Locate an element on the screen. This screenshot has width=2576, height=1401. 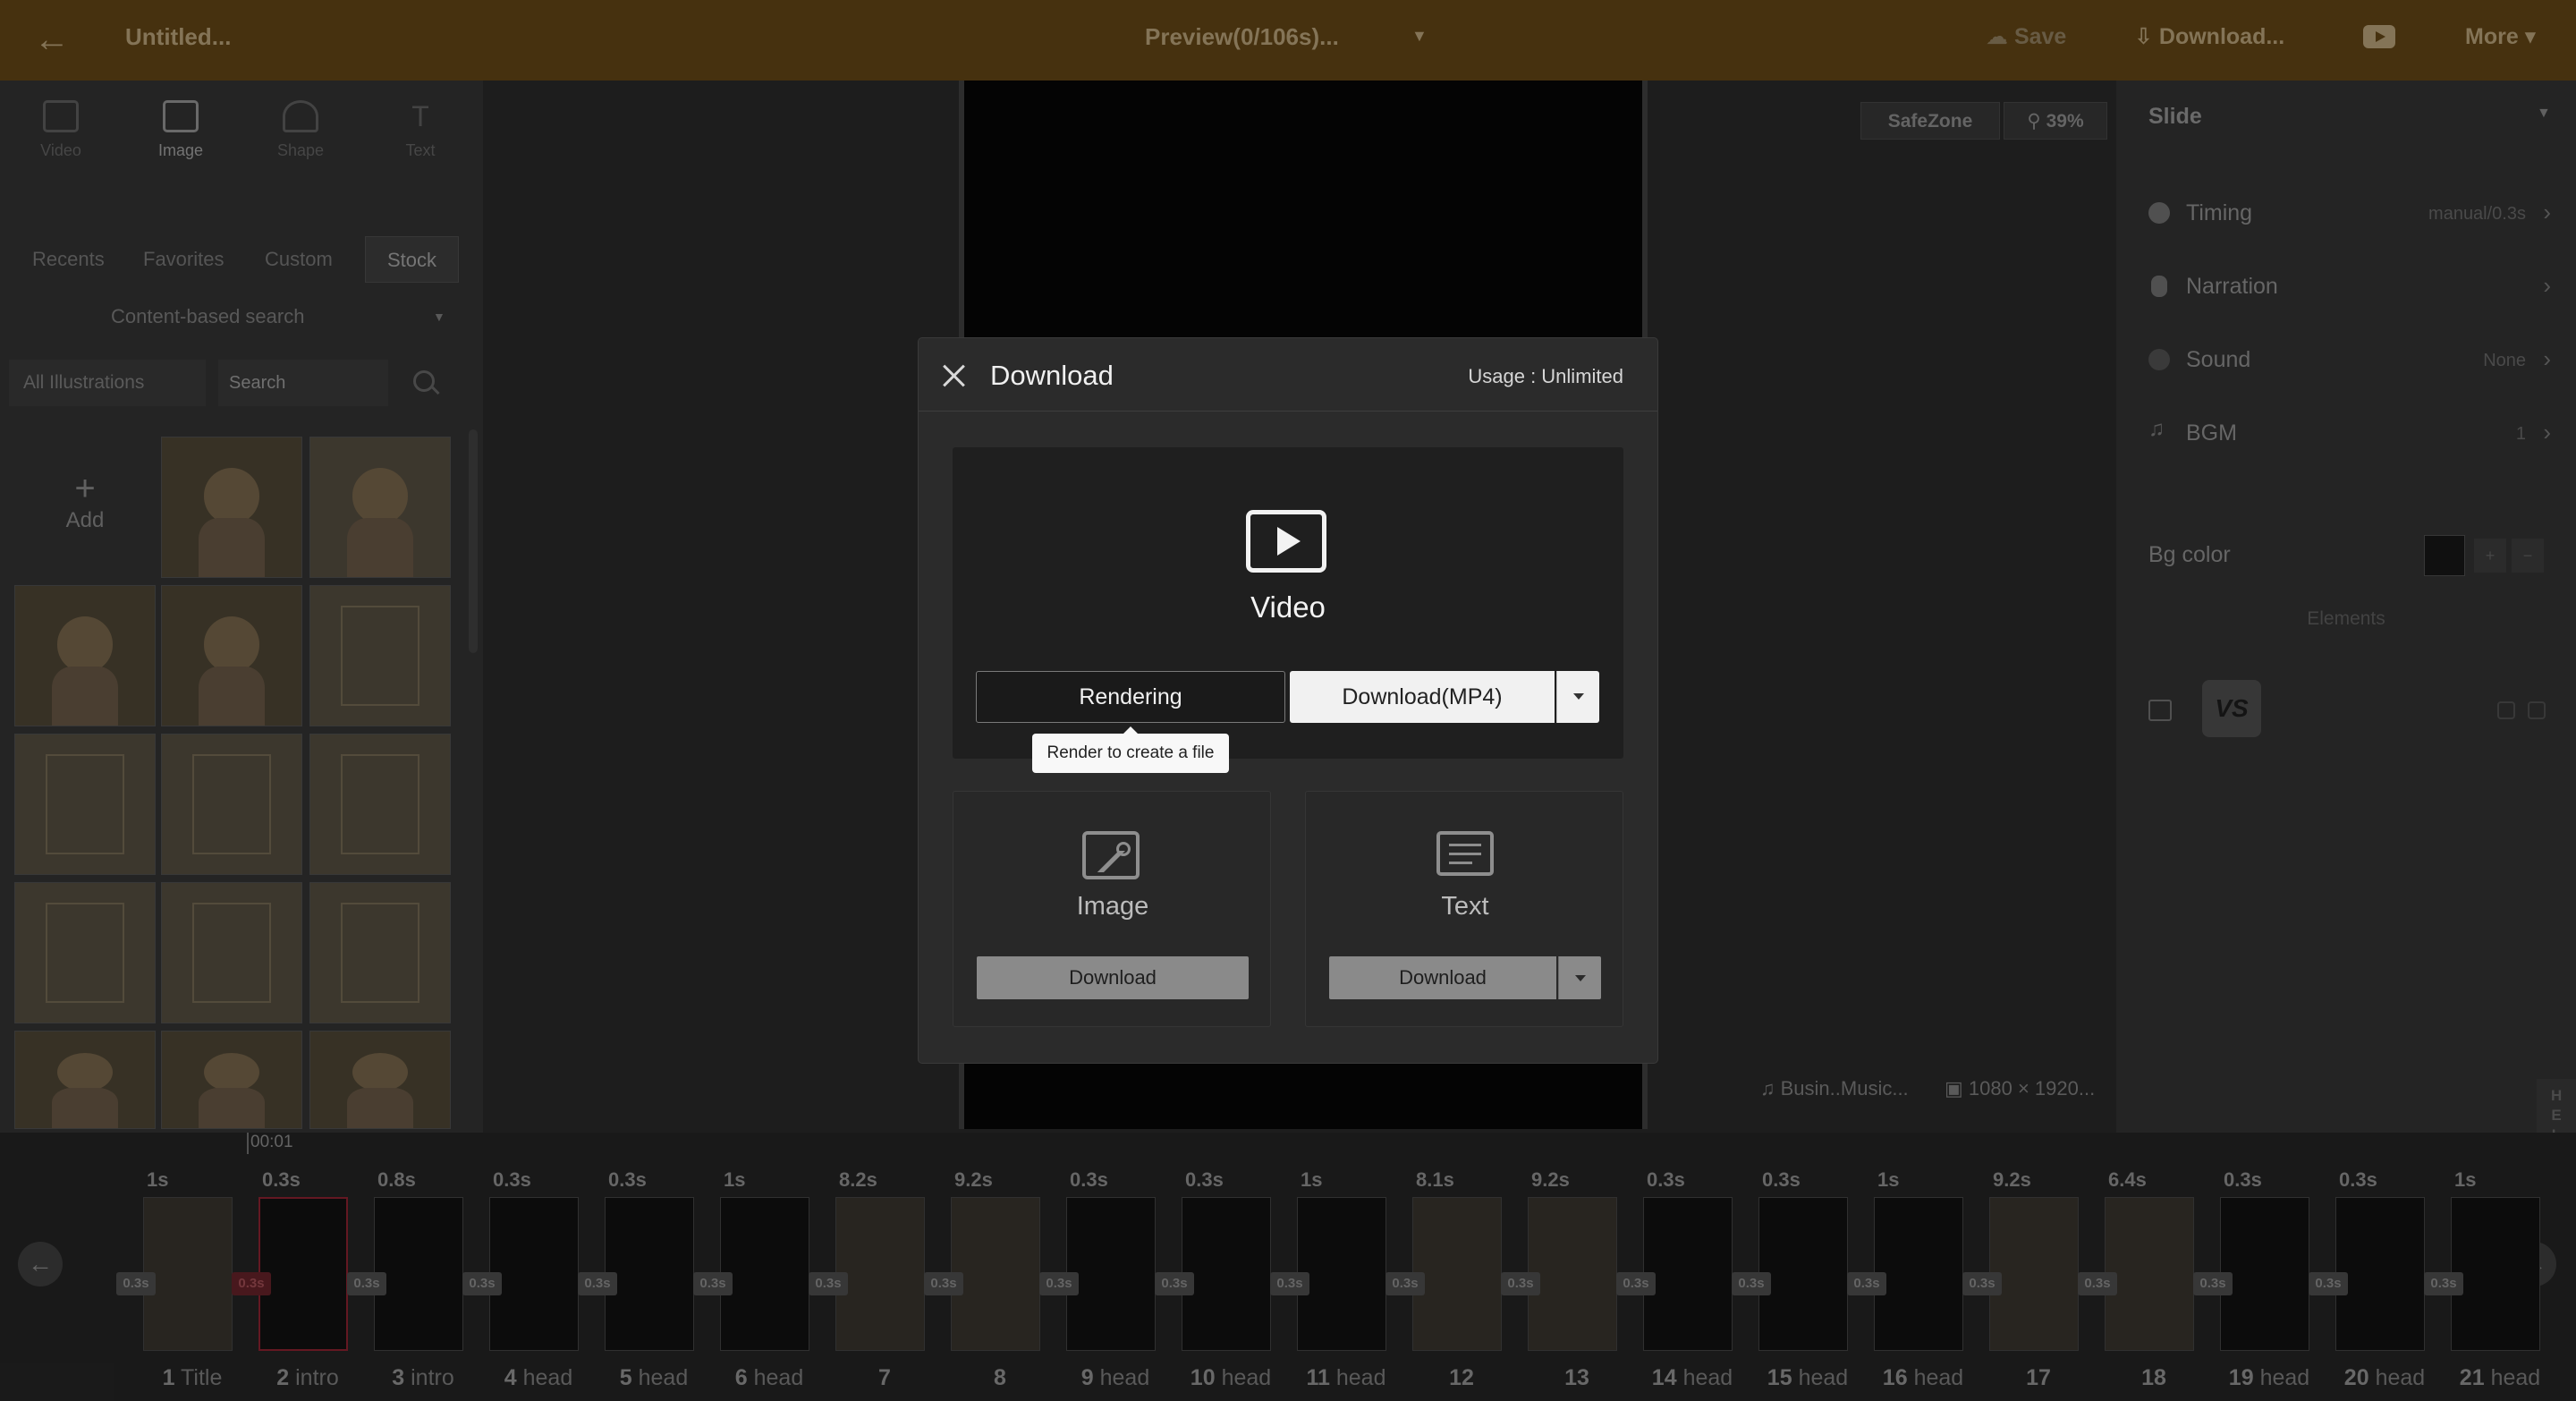
image-section: Image Download is located at coordinates (1112, 909).